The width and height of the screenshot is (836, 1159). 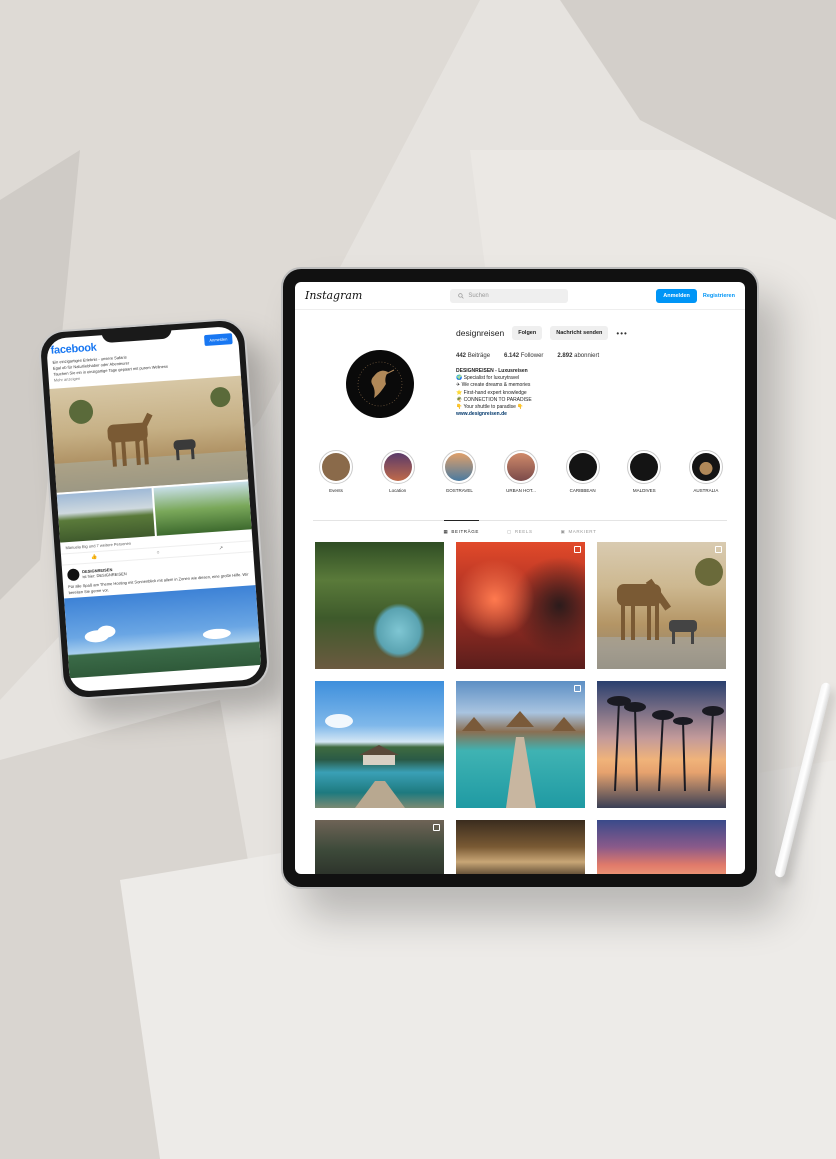 I want to click on post-party, so click(x=520, y=605).